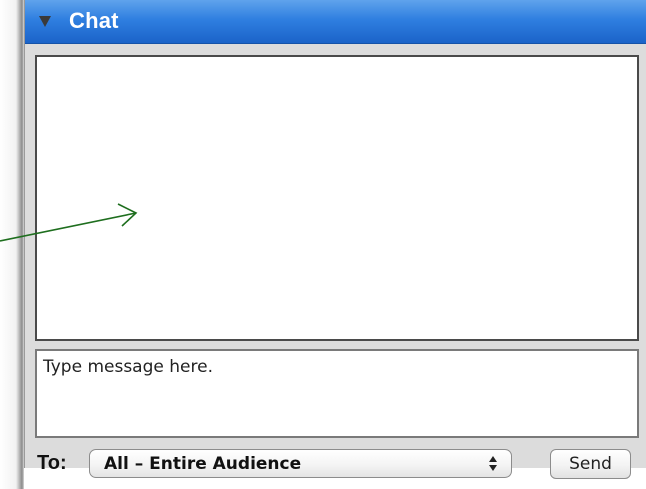  I want to click on recipient-select: All – Entire Audience, so click(300, 463).